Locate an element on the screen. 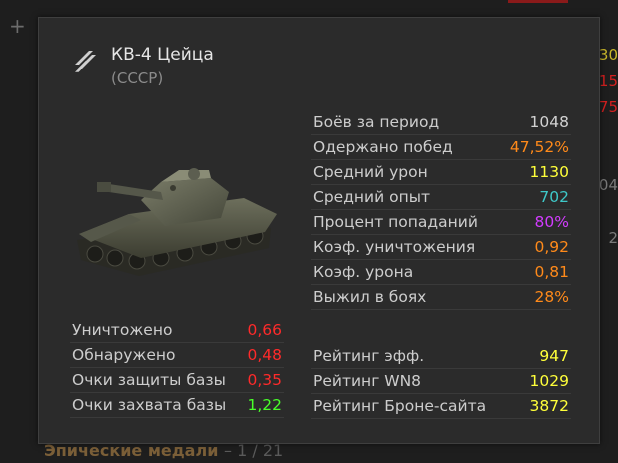 The image size is (618, 463). tank-nation: (СССР) is located at coordinates (137, 78).